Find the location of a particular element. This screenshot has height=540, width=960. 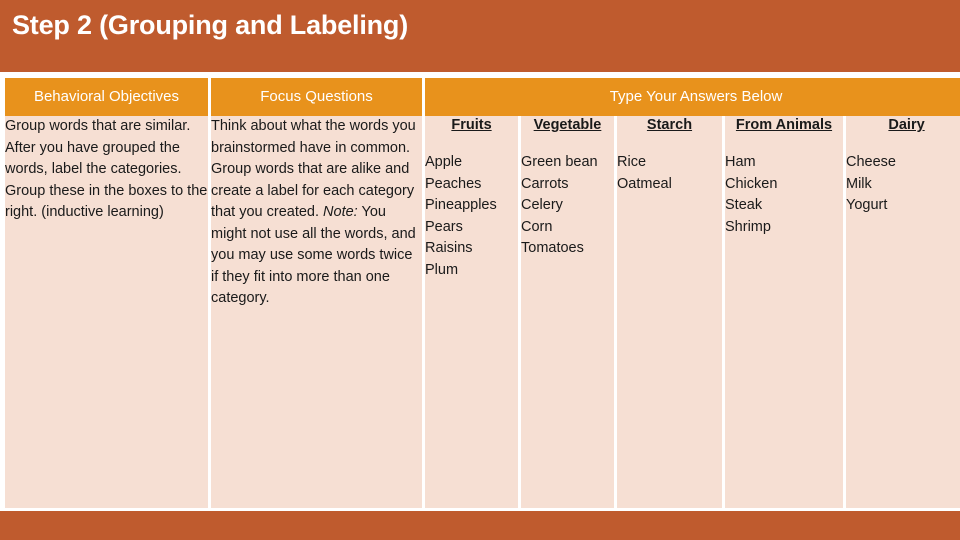

list-item: Plum is located at coordinates (471, 271).